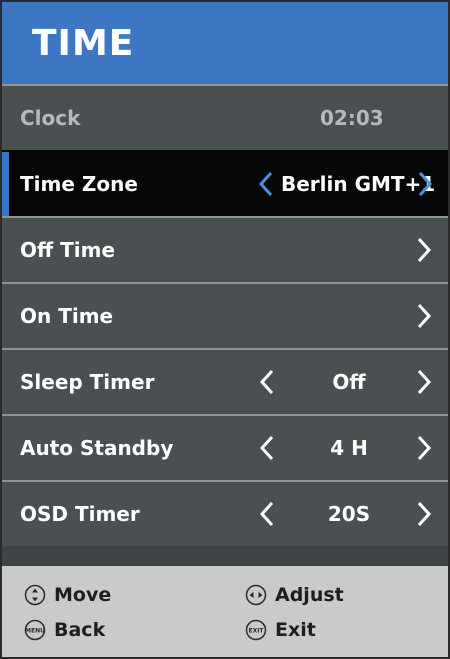  What do you see at coordinates (295, 630) in the screenshot?
I see `hint-exit-label: Exit` at bounding box center [295, 630].